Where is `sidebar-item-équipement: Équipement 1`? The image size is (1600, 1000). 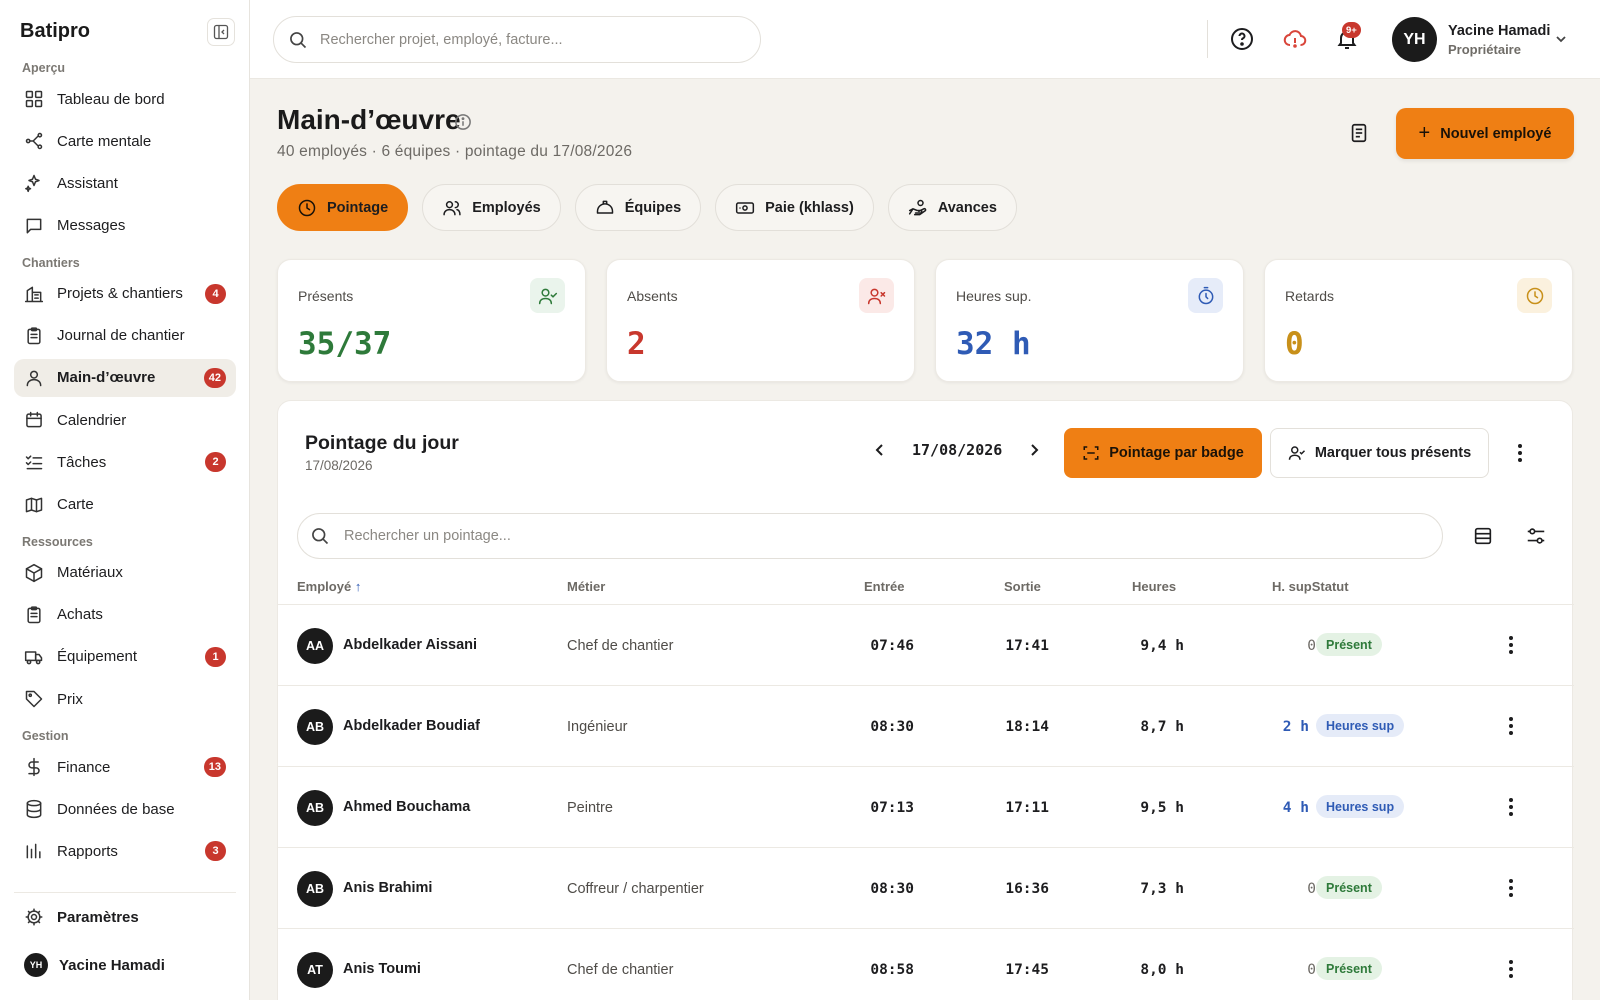
sidebar-item-équipement: Équipement 1 is located at coordinates (125, 657).